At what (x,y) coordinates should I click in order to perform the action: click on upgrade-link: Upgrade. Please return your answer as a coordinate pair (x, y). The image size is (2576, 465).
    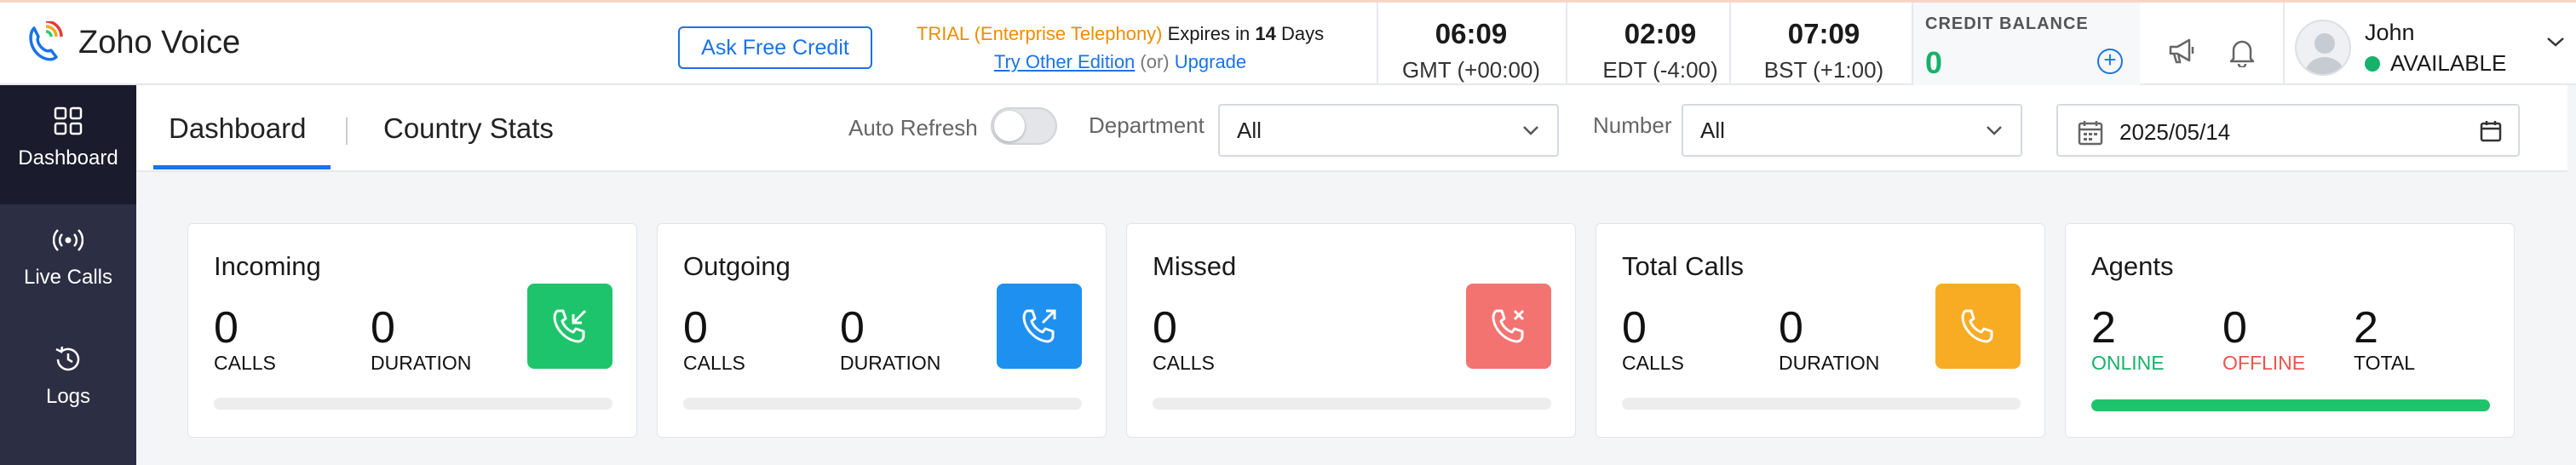
    Looking at the image, I should click on (1211, 61).